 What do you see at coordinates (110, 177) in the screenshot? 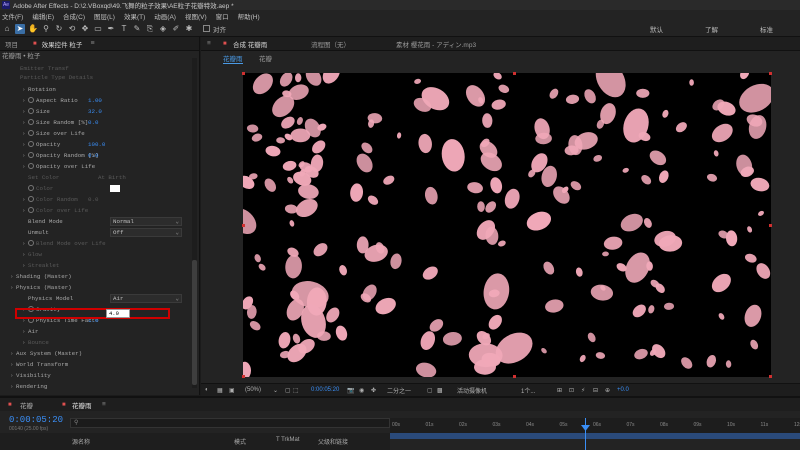
I see `effect-property-row: Set Color At Birth` at bounding box center [110, 177].